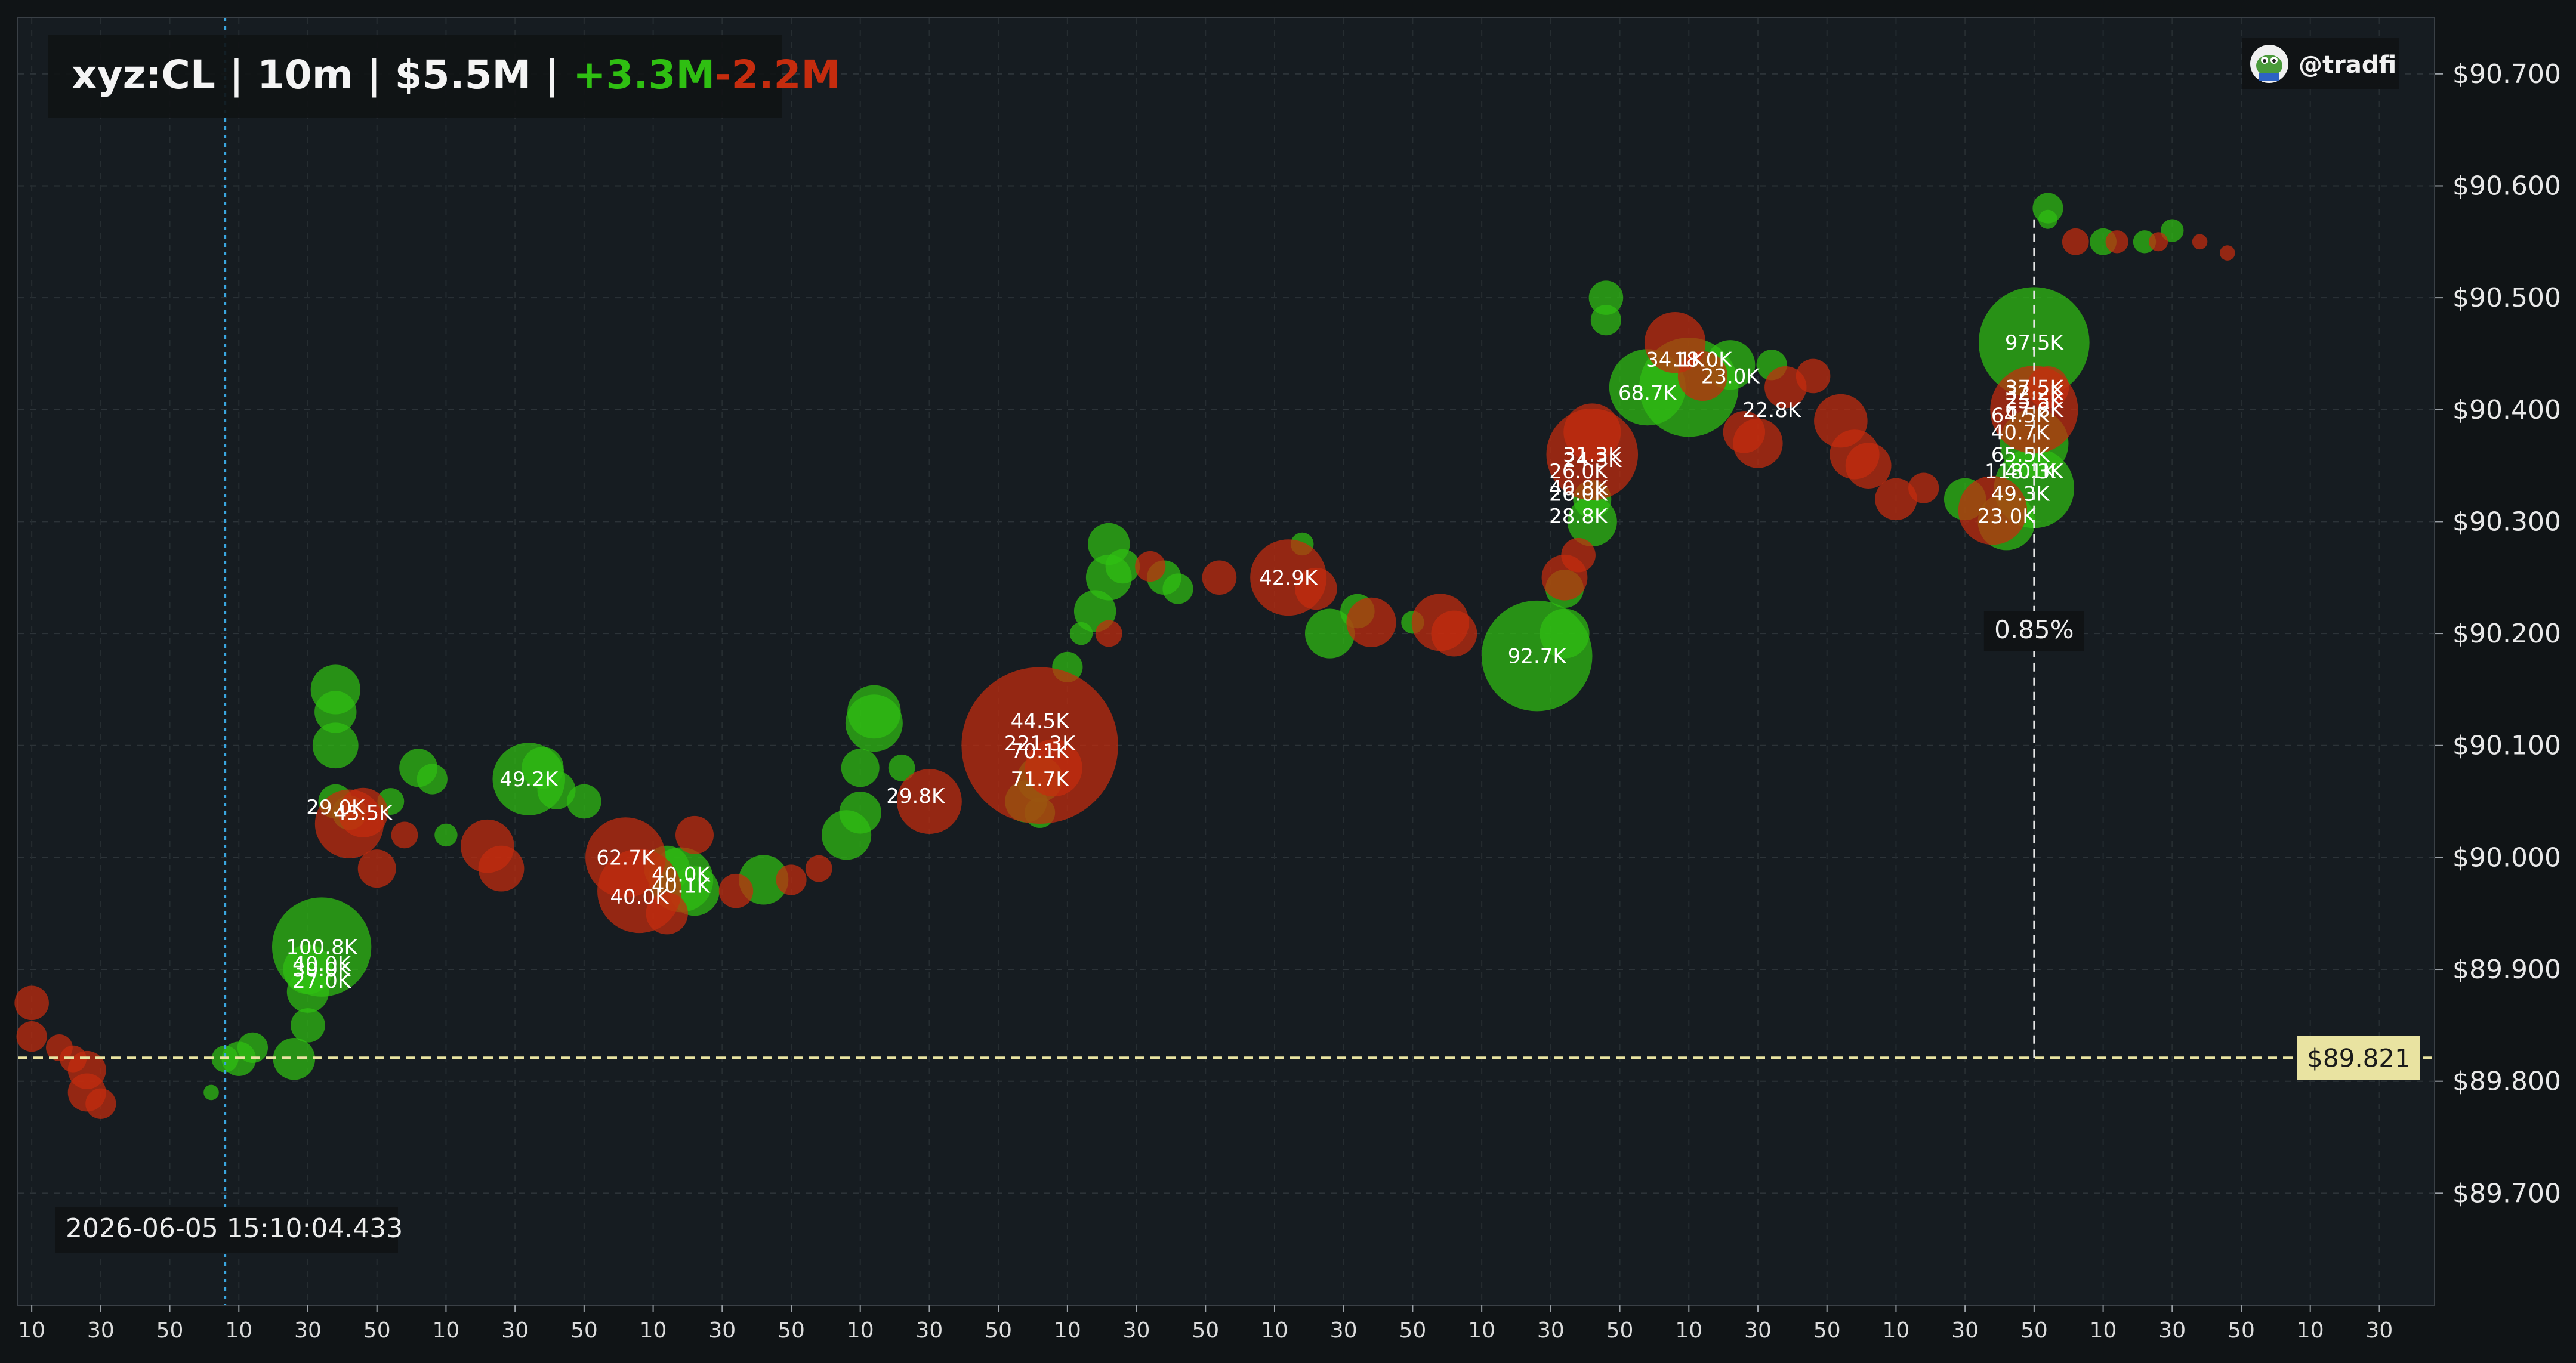 The height and width of the screenshot is (1363, 2576). What do you see at coordinates (2021, 494) in the screenshot?
I see `bubble-label: 49.3K` at bounding box center [2021, 494].